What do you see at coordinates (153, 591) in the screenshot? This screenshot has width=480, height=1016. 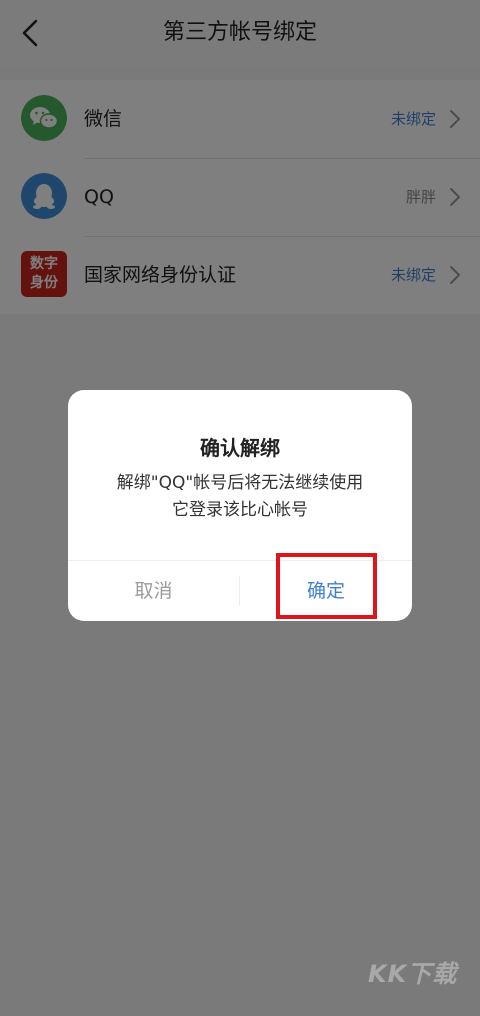 I see `cancel-button: 取消` at bounding box center [153, 591].